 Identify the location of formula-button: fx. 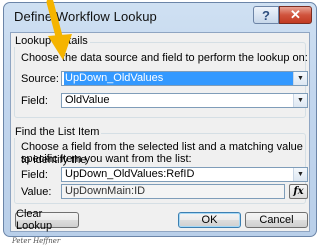
(298, 191).